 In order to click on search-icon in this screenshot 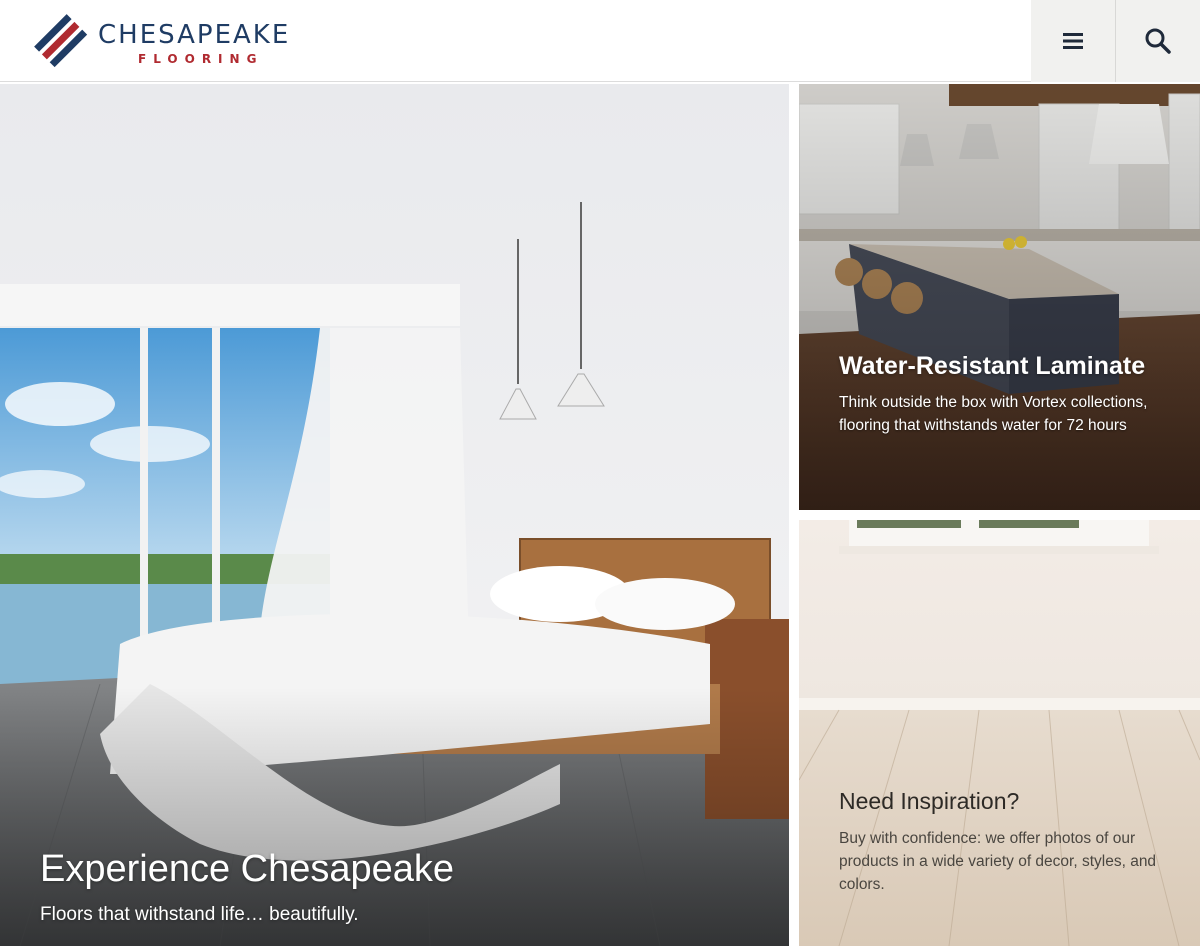, I will do `click(1158, 41)`.